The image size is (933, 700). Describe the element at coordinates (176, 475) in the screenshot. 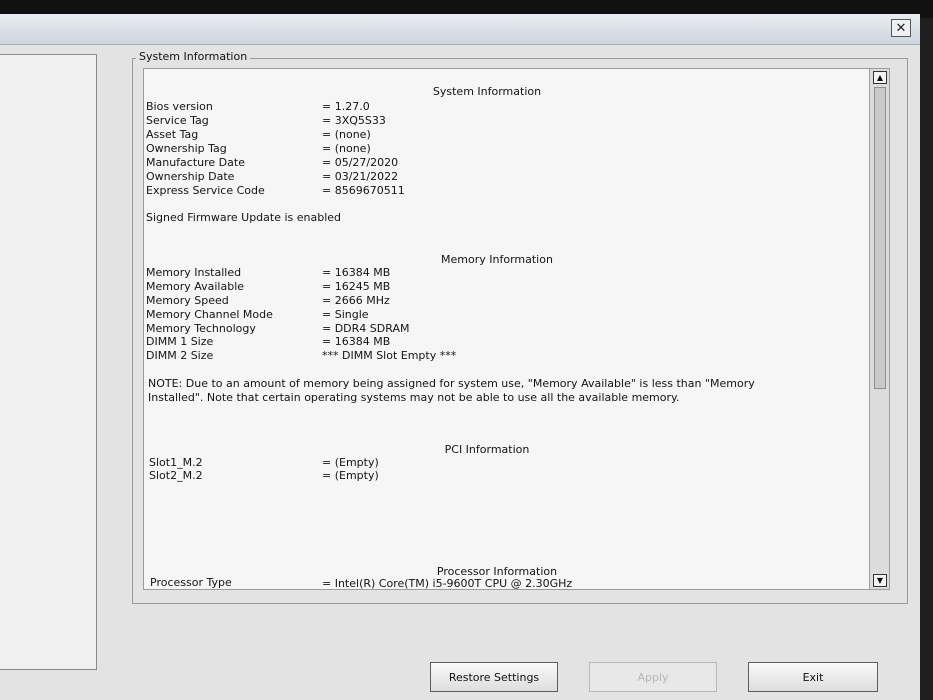

I see `row-label: Slot2_M.2` at that location.